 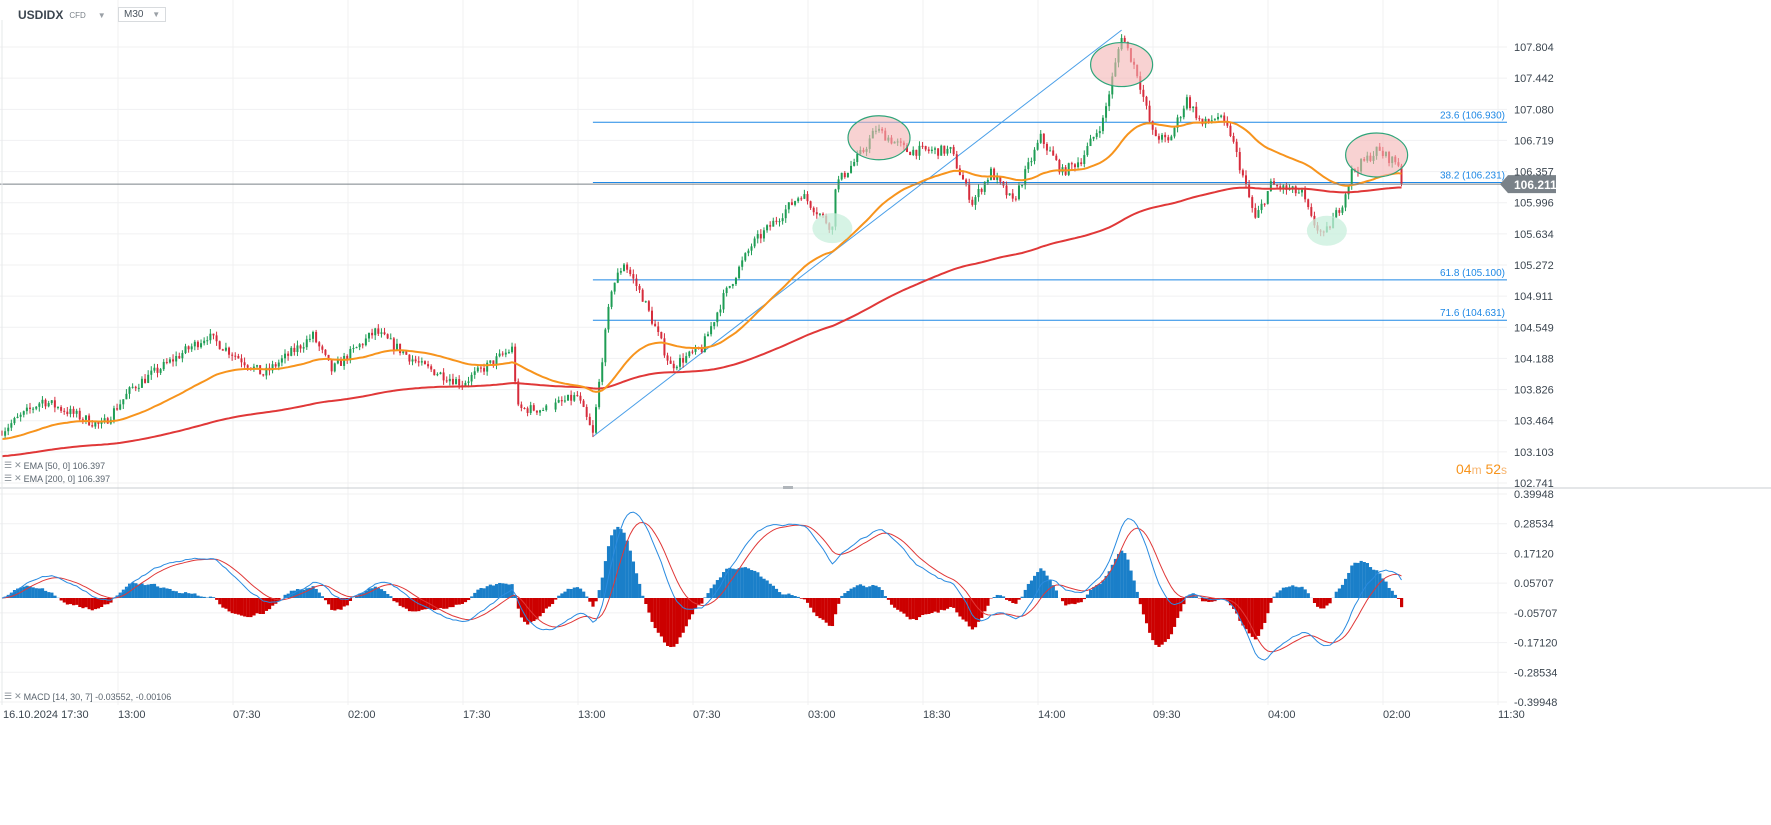 What do you see at coordinates (1511, 715) in the screenshot?
I see `time-tick-label: 11:30` at bounding box center [1511, 715].